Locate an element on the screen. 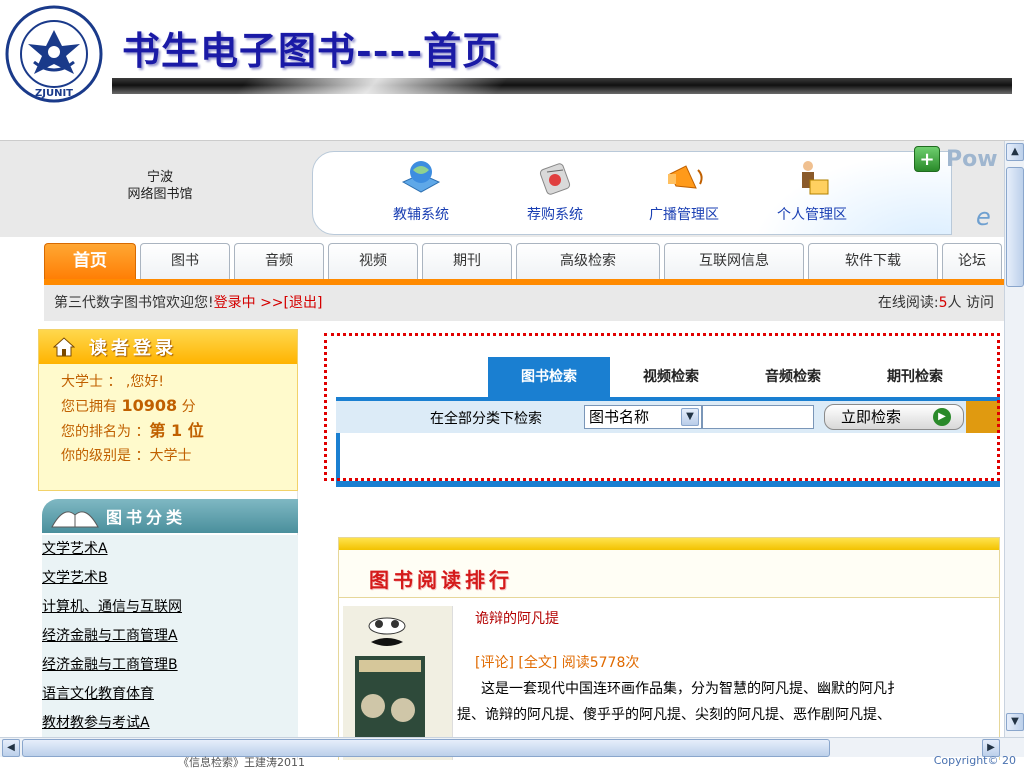 This screenshot has height=768, width=1024. horizontal-scrollbar: ◀ ▶ is located at coordinates (512, 747).